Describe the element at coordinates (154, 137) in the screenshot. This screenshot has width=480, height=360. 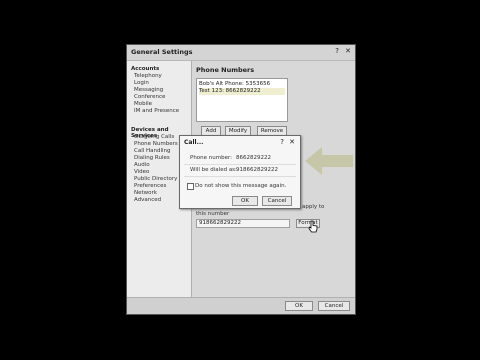
I see `sidebar-item-outgoing-calls: Outgoing Calls` at that location.